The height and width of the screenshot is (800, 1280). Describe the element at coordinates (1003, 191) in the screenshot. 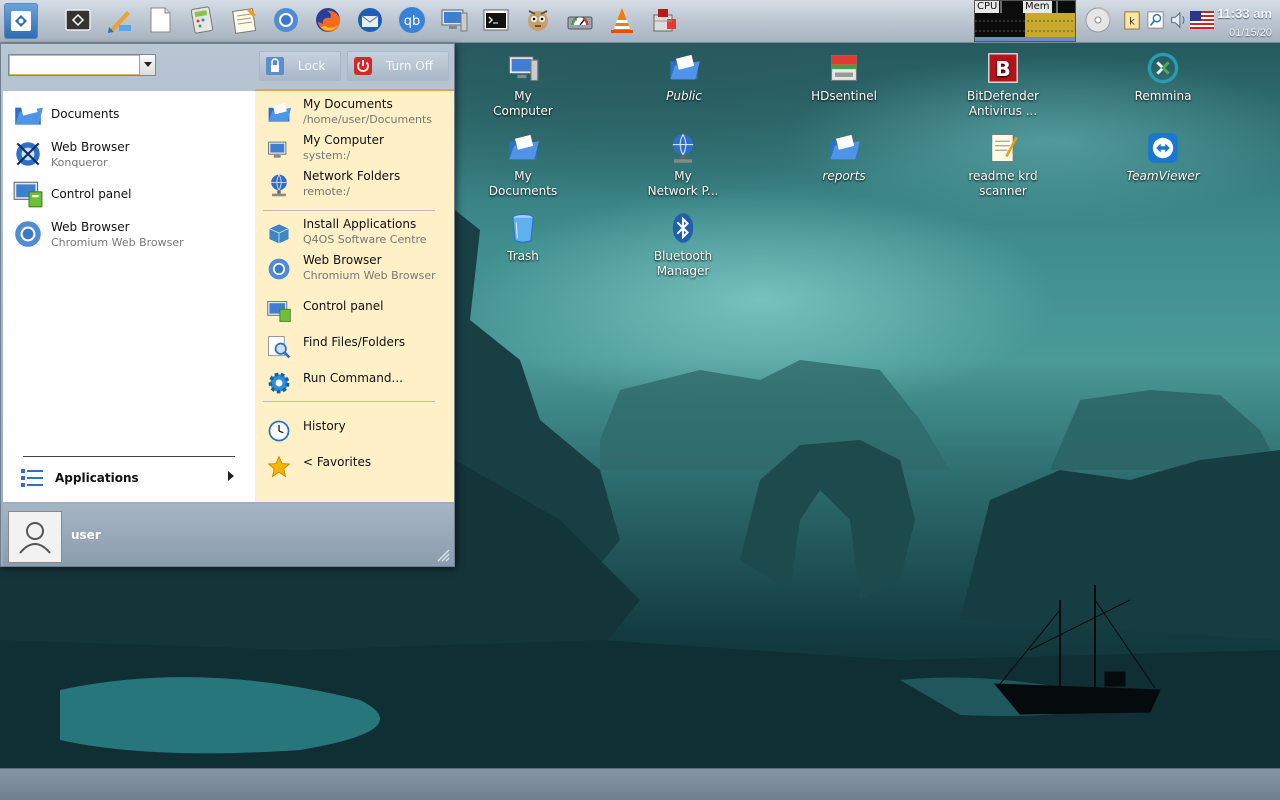

I see `desktop-icon-label: scanner` at that location.